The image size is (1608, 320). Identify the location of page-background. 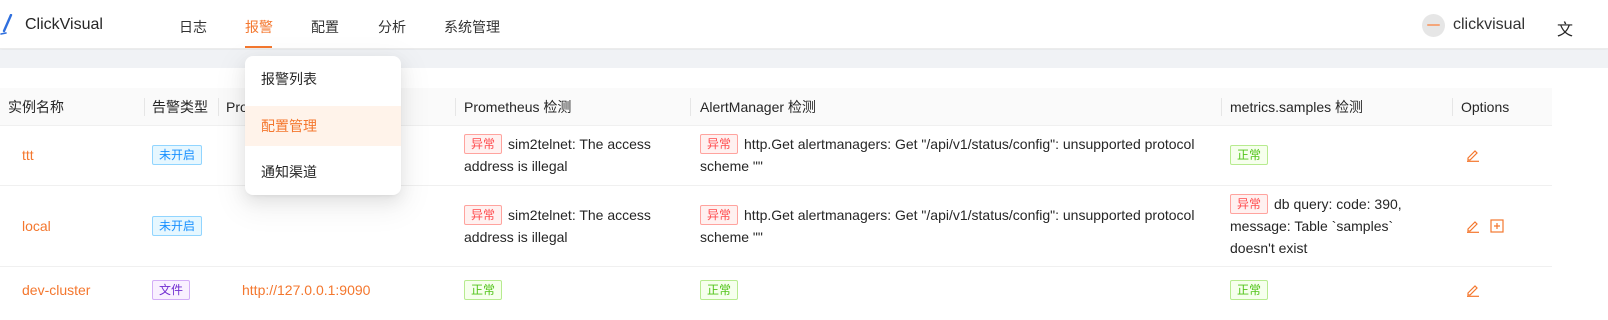
(804, 59).